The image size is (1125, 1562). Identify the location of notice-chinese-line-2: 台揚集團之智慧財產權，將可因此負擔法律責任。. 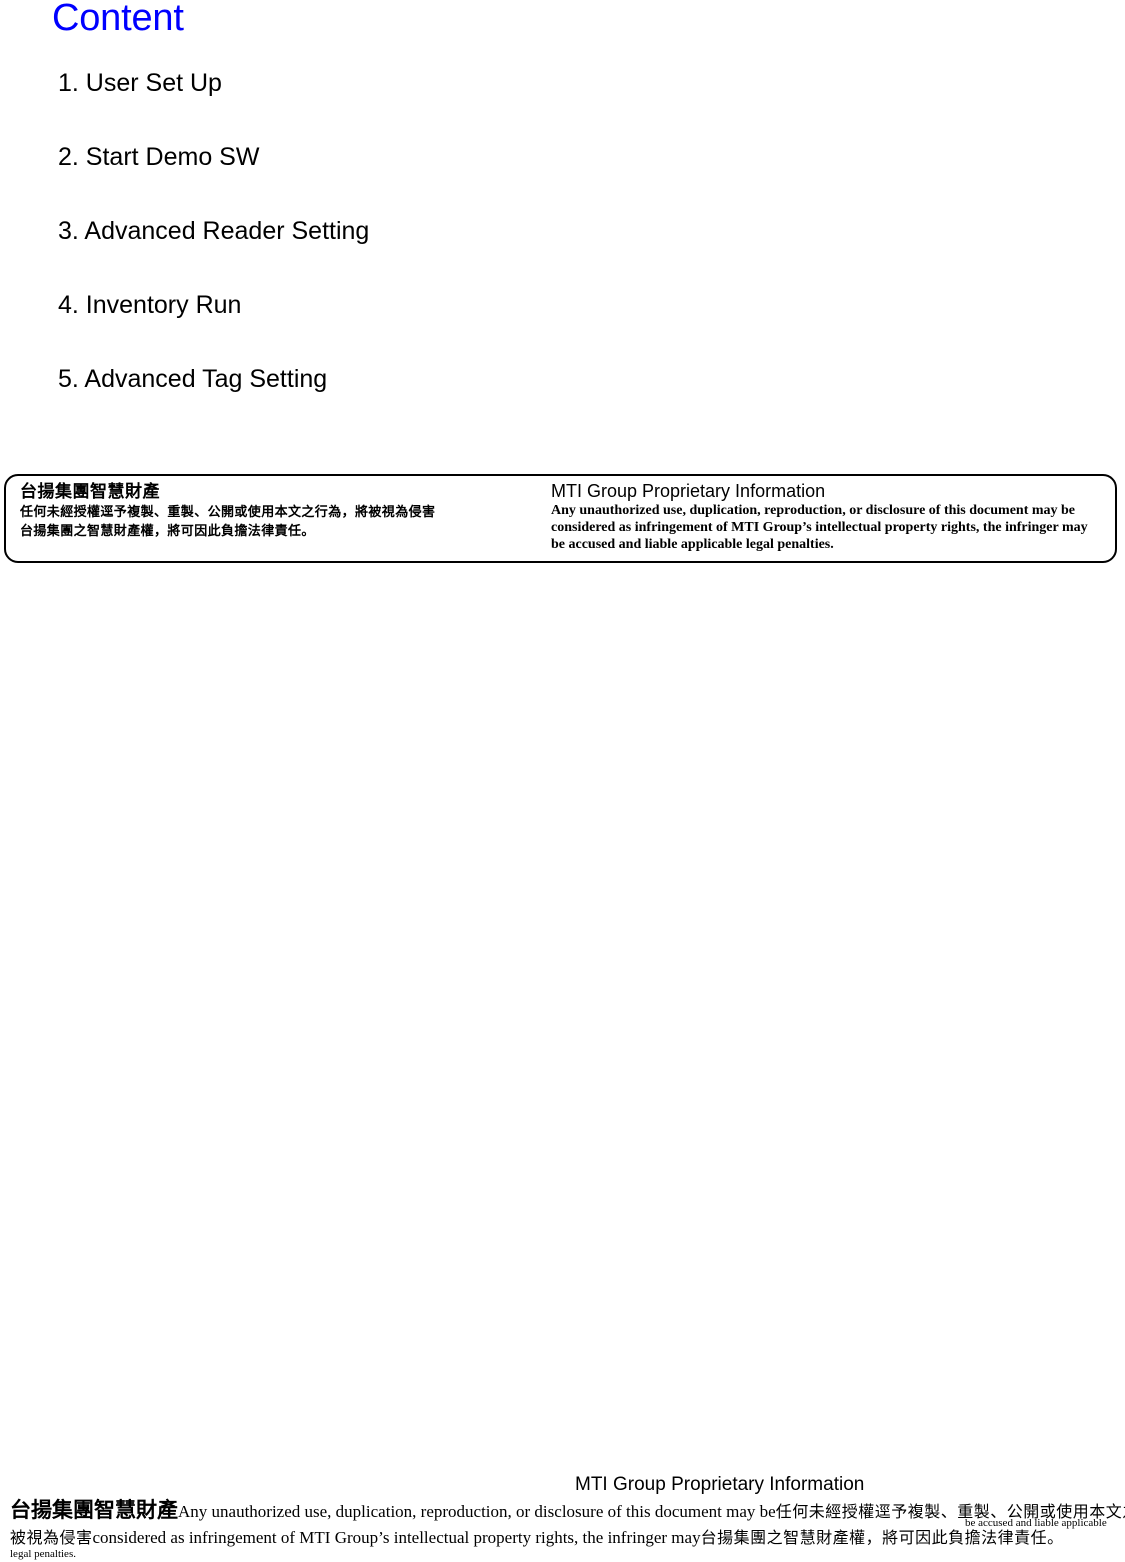
(167, 531).